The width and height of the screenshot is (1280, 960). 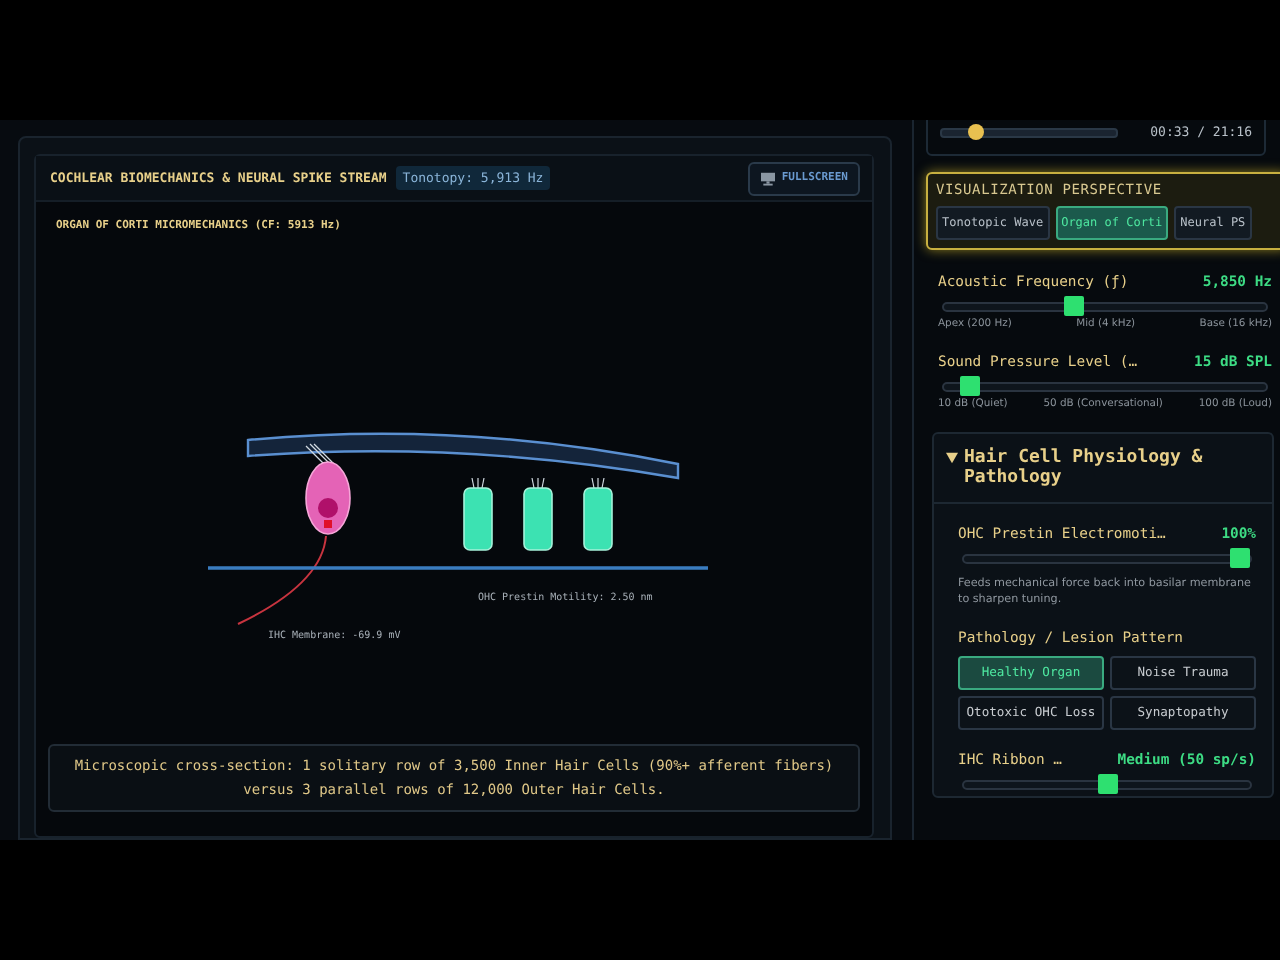 I want to click on caret-icon, so click(x=952, y=458).